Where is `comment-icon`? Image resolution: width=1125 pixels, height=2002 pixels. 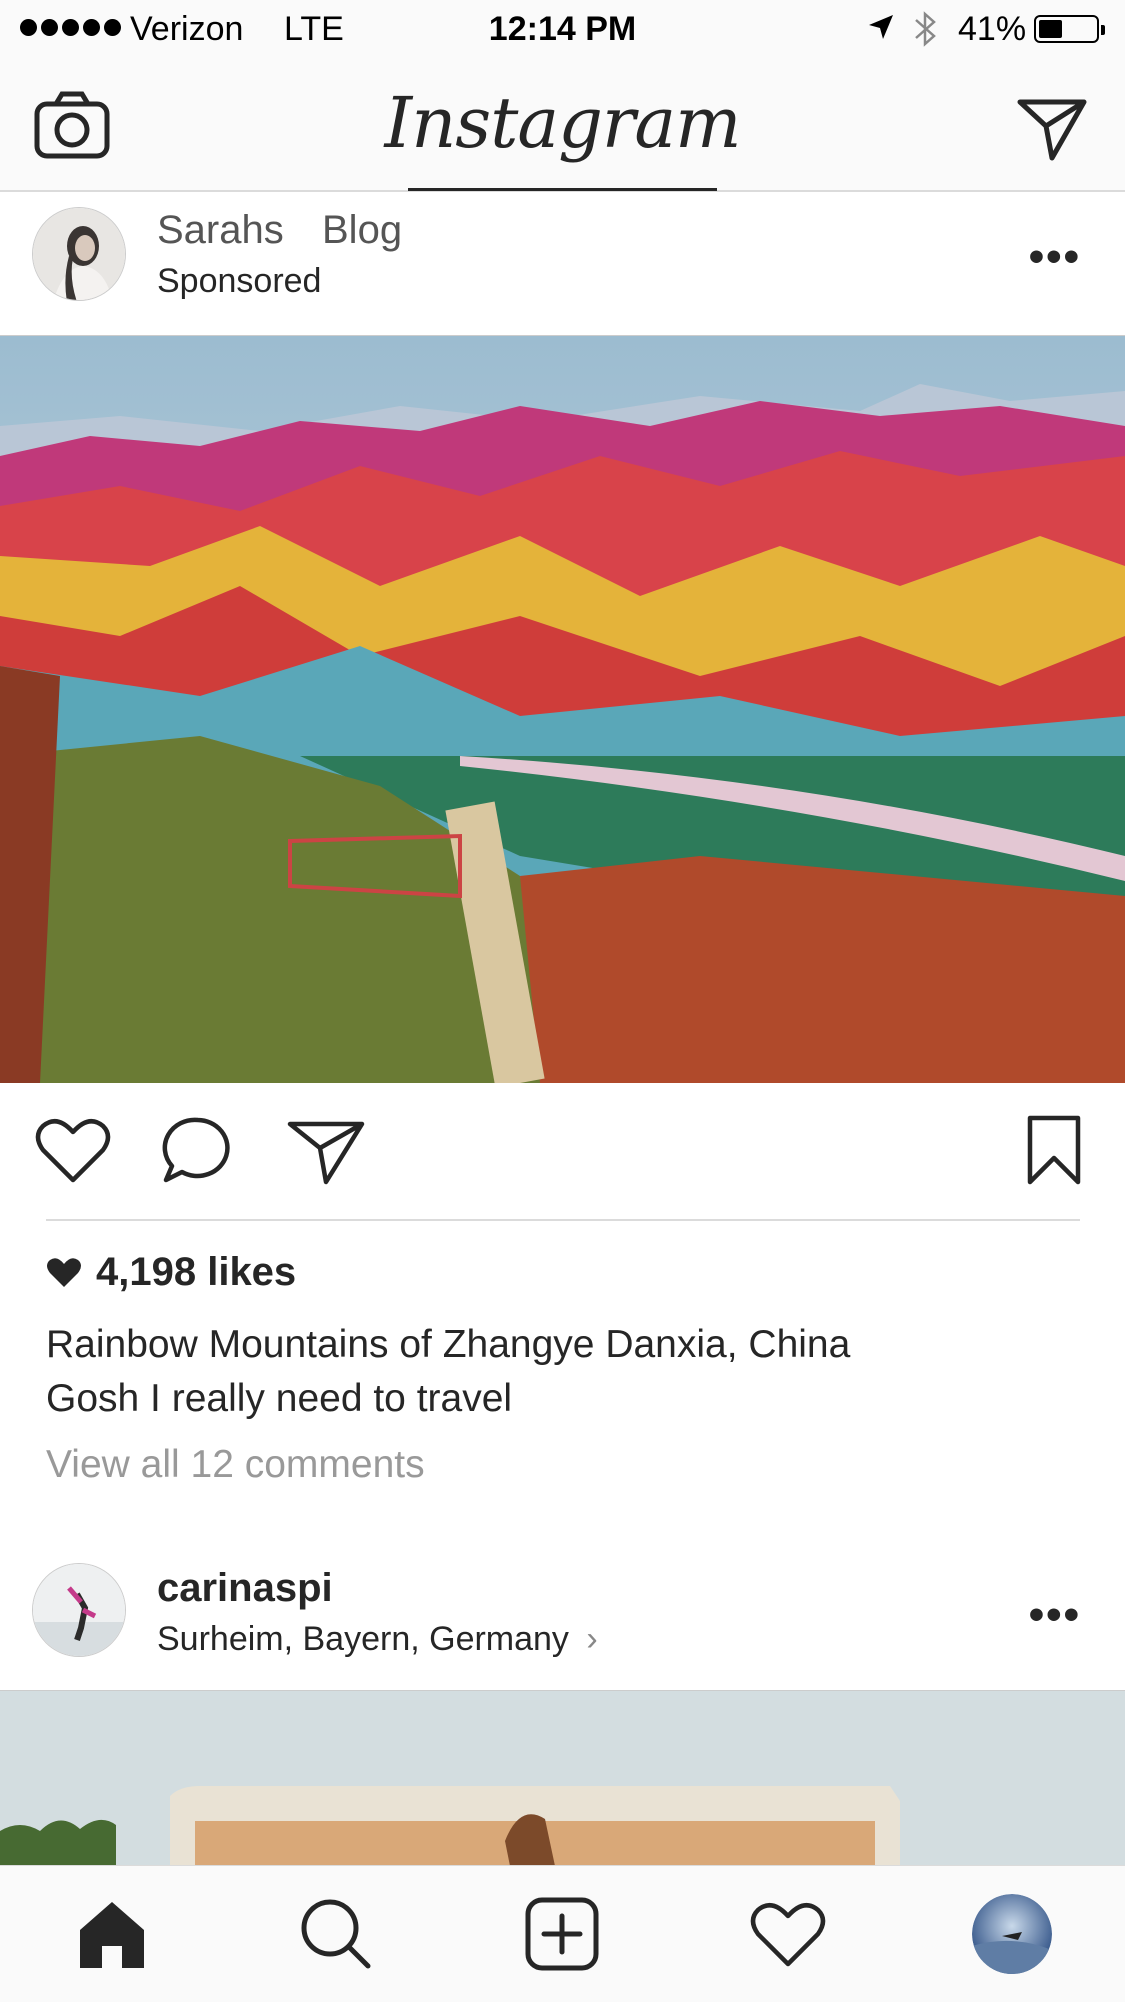
comment-icon is located at coordinates (198, 1150).